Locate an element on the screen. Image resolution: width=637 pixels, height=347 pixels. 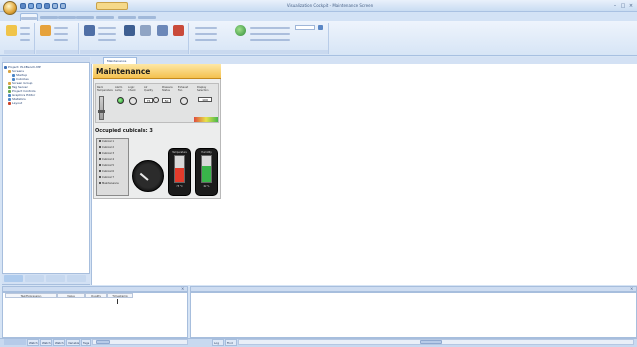
print-icon is located at coordinates (55, 6).